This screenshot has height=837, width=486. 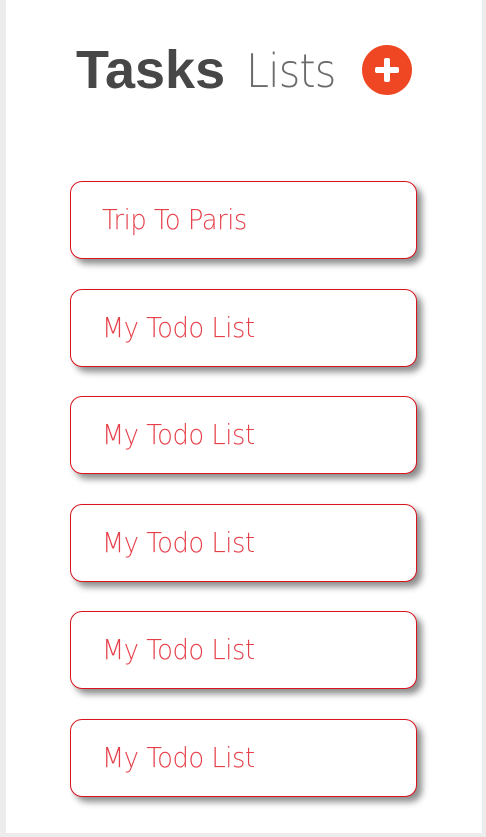 I want to click on list-item: Trip To Paris, so click(x=243, y=220).